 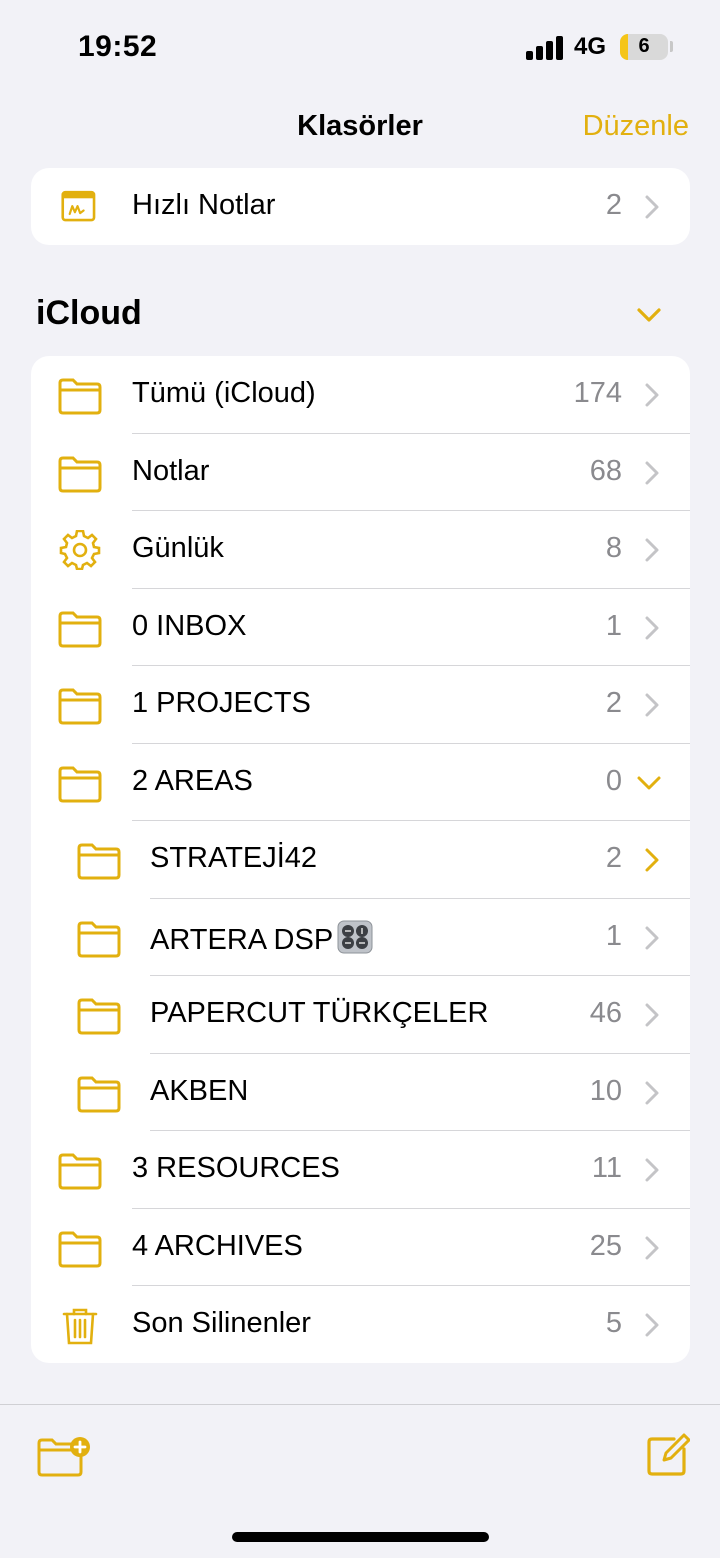 I want to click on folder-label: AKBEN, so click(x=199, y=1090).